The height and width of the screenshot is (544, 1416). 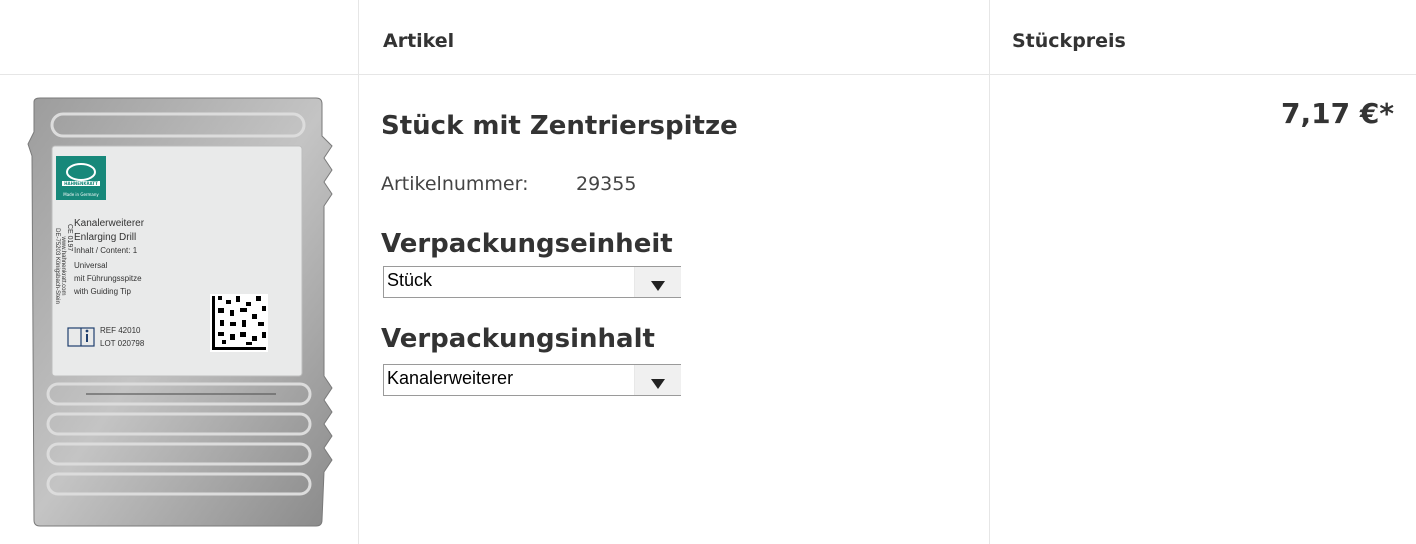 What do you see at coordinates (109, 223) in the screenshot?
I see `svg-text: Kanalerweiterer` at bounding box center [109, 223].